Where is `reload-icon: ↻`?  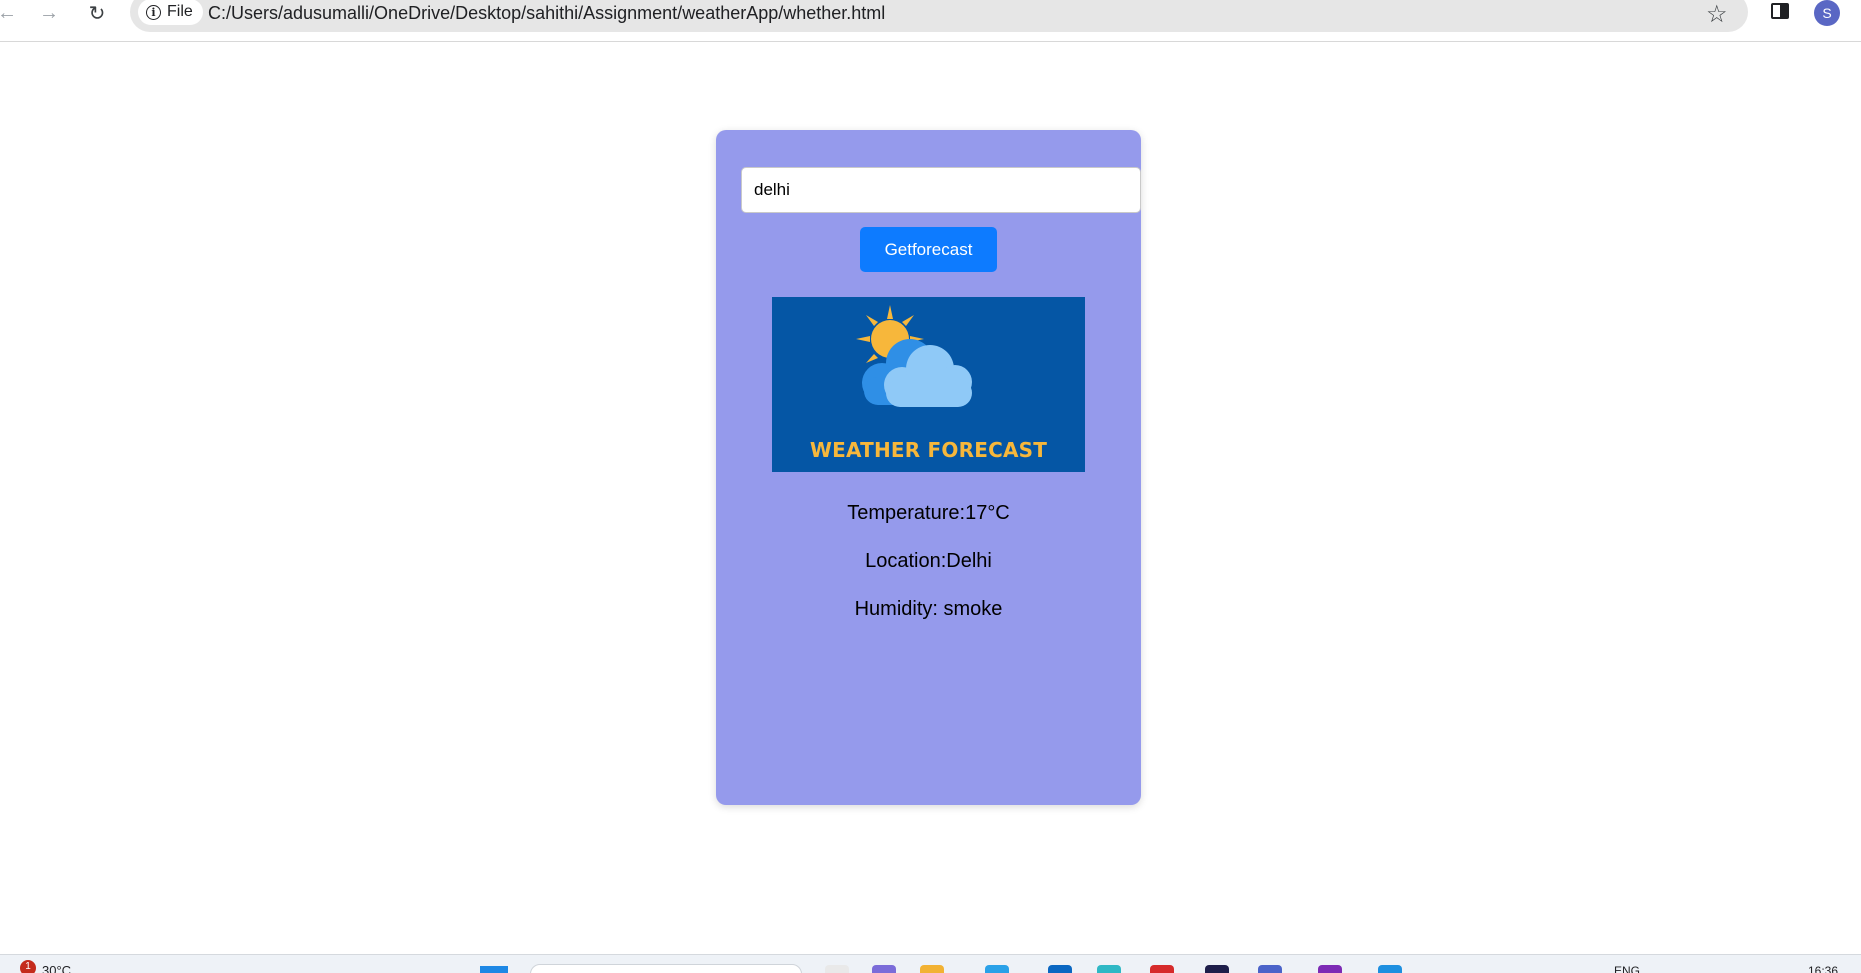 reload-icon: ↻ is located at coordinates (97, 13).